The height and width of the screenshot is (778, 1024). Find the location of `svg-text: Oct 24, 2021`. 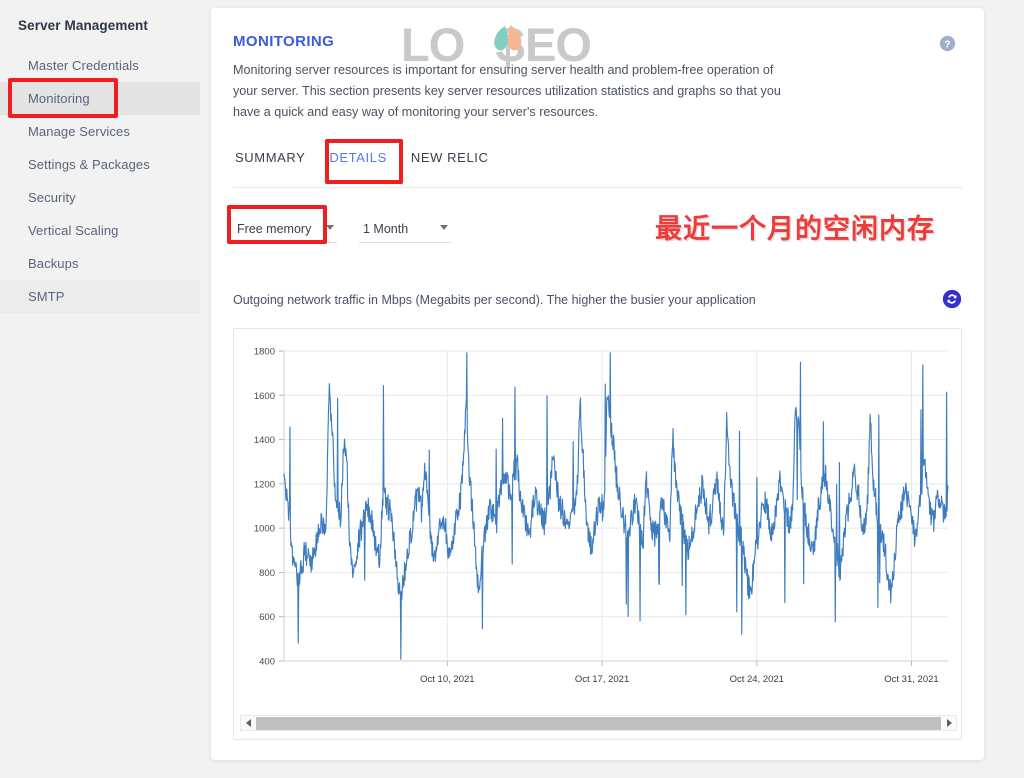

svg-text: Oct 24, 2021 is located at coordinates (757, 679).